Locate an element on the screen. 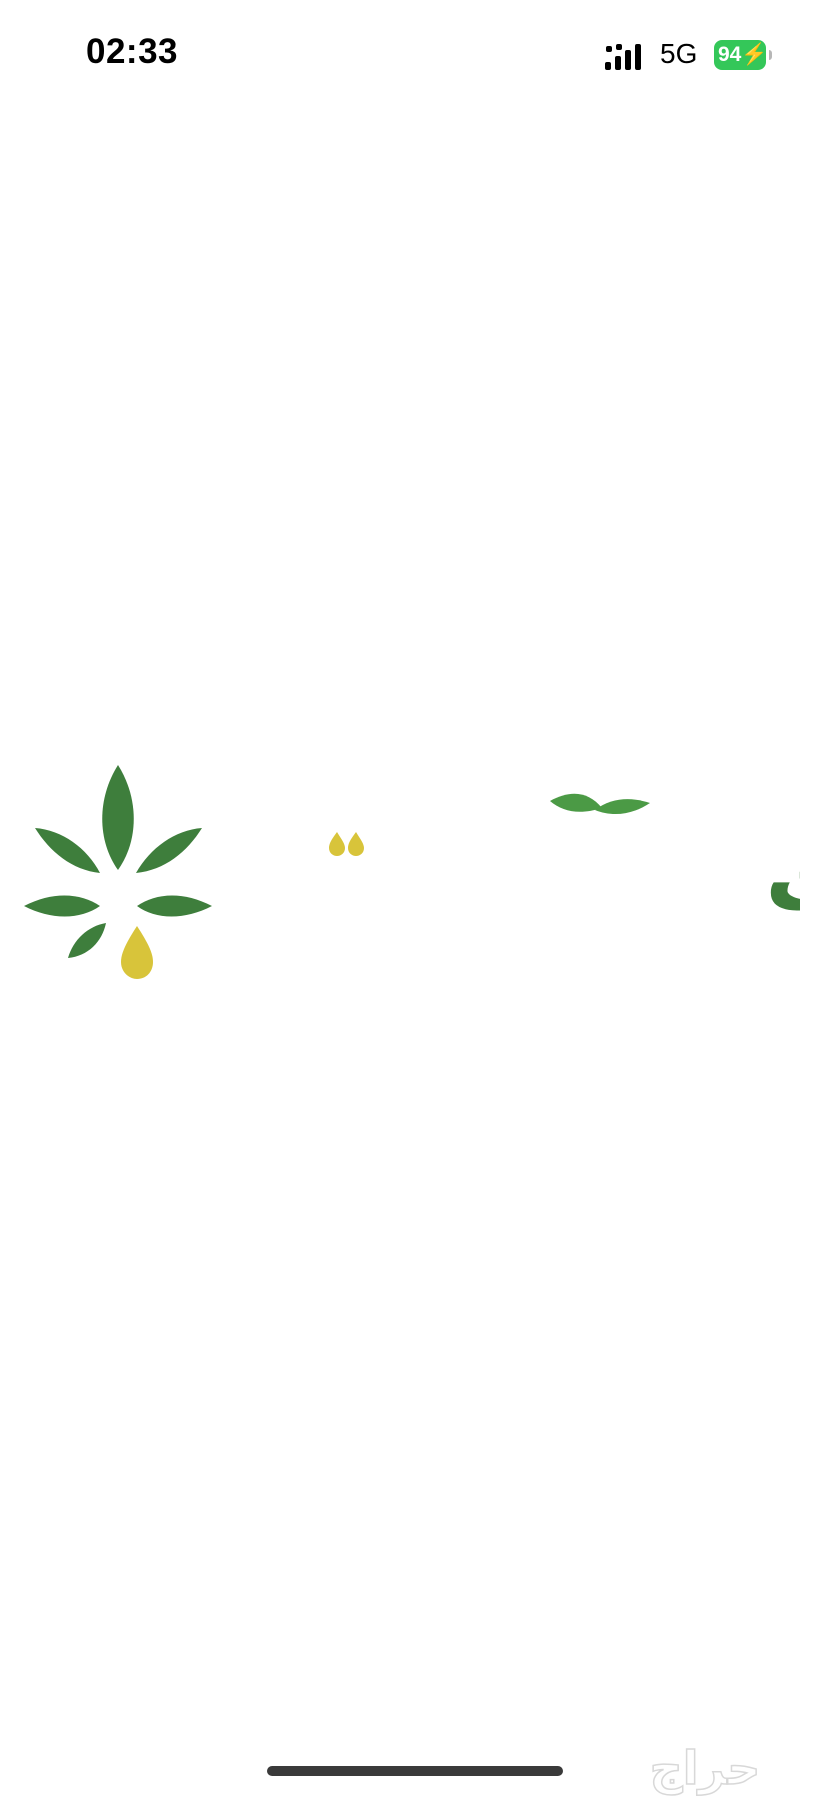  cellular-signal-icon is located at coordinates (623, 57).